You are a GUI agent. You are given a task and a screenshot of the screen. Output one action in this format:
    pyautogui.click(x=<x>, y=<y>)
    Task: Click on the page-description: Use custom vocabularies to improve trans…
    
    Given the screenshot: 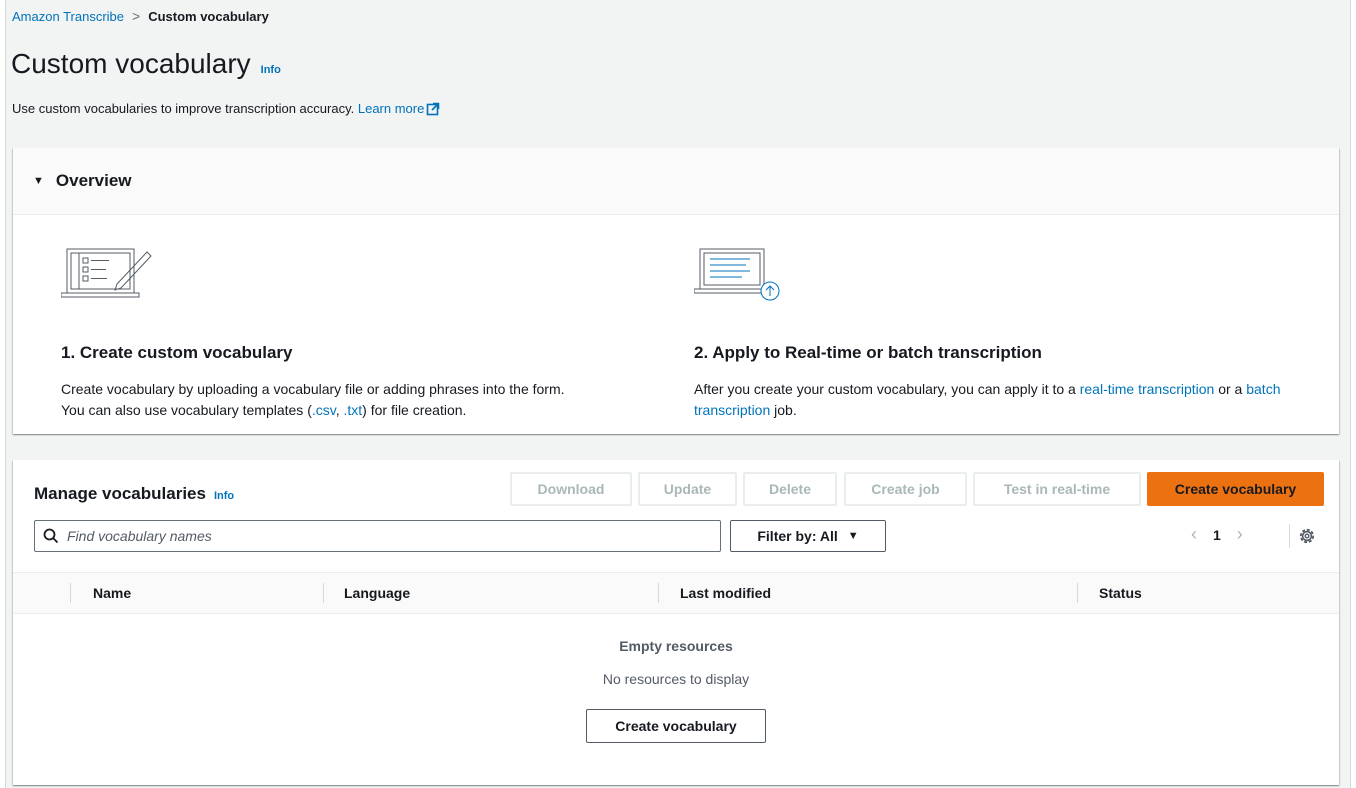 What is the action you would take?
    pyautogui.click(x=226, y=108)
    